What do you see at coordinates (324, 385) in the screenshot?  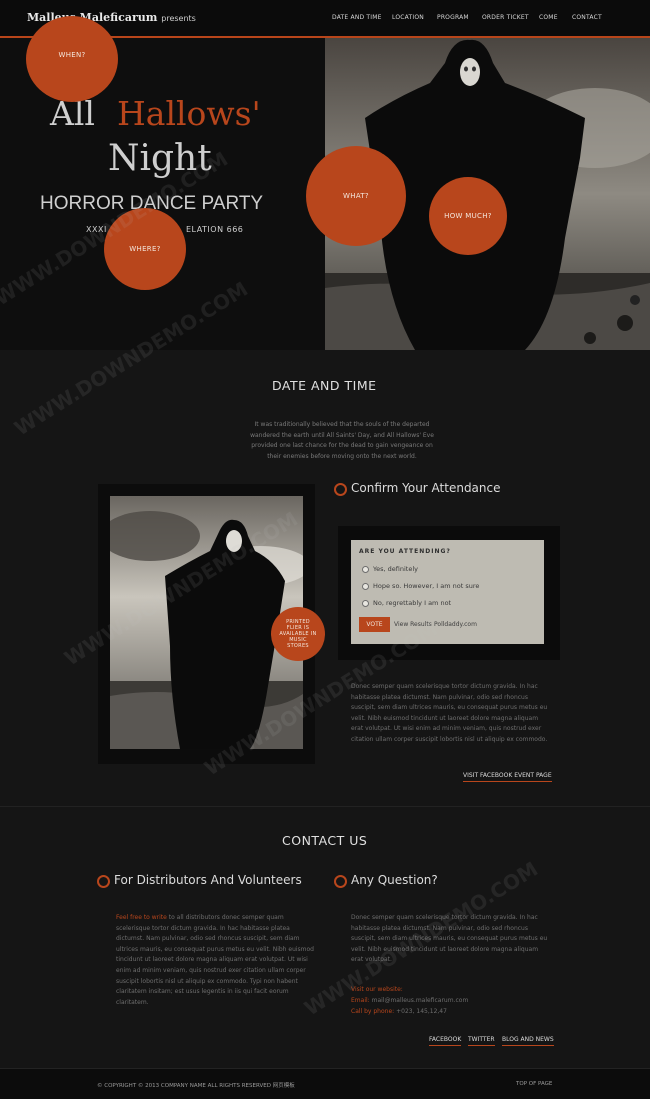 I see `date-section-title: DATE AND TIME` at bounding box center [324, 385].